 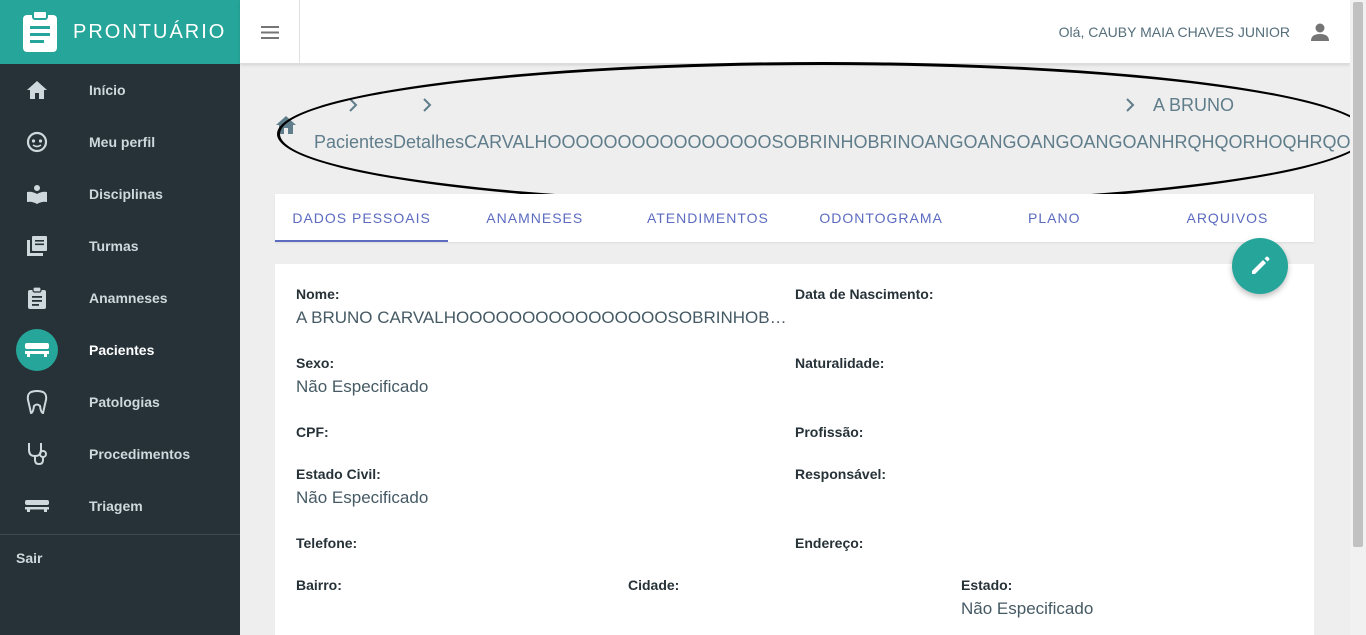 I want to click on sidebar-item-label: Triagem, so click(x=116, y=506).